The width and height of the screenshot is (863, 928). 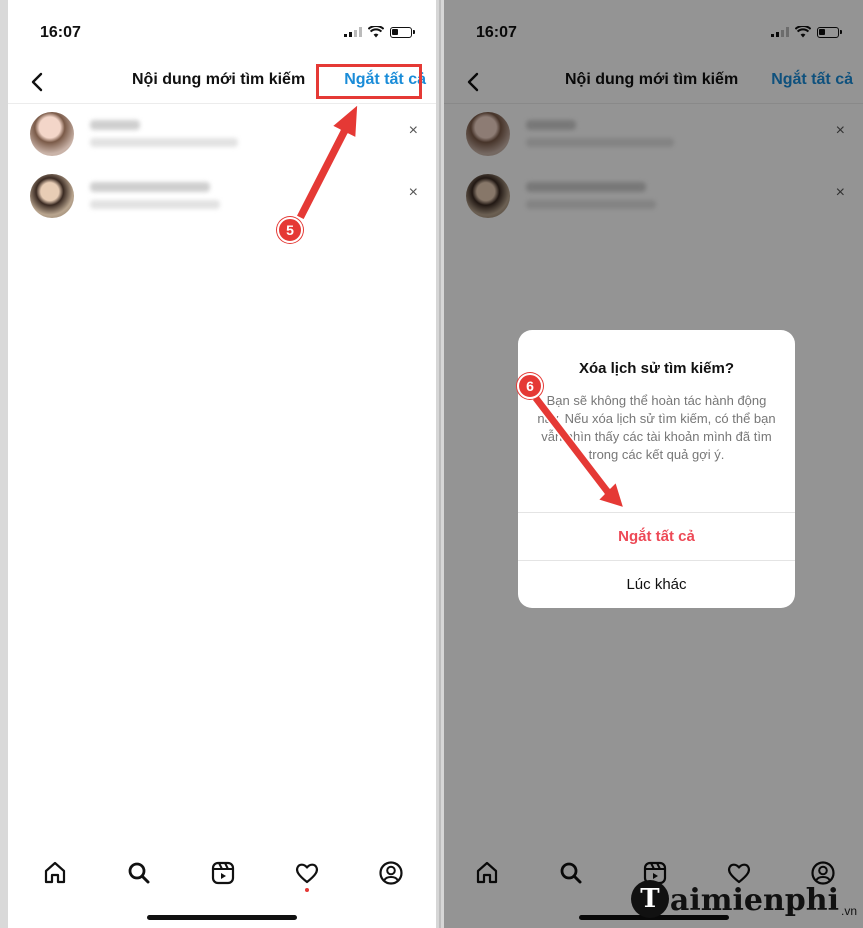 What do you see at coordinates (402, 32) in the screenshot?
I see `battery-icon` at bounding box center [402, 32].